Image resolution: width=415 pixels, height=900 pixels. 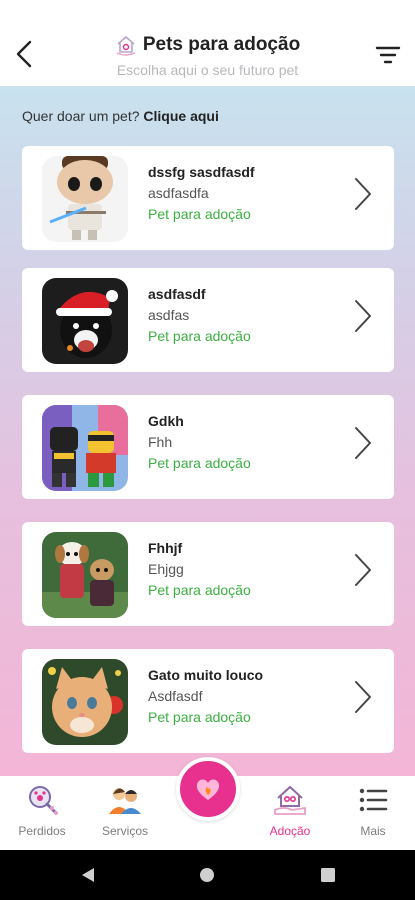 What do you see at coordinates (85, 448) in the screenshot?
I see `pet-photo-lego-figures` at bounding box center [85, 448].